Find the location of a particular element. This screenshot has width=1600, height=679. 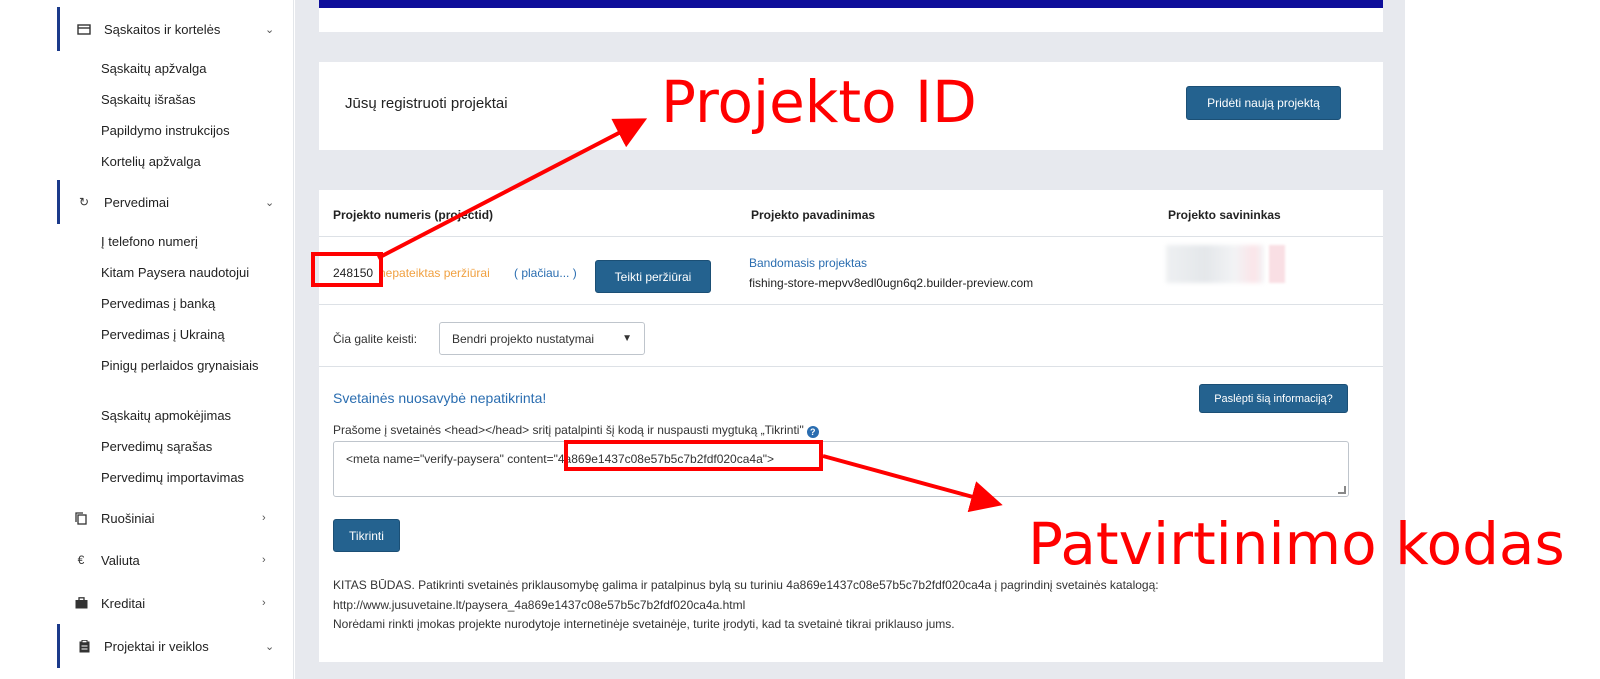

sidebar-section-credits: Kreditai › is located at coordinates (175, 603).